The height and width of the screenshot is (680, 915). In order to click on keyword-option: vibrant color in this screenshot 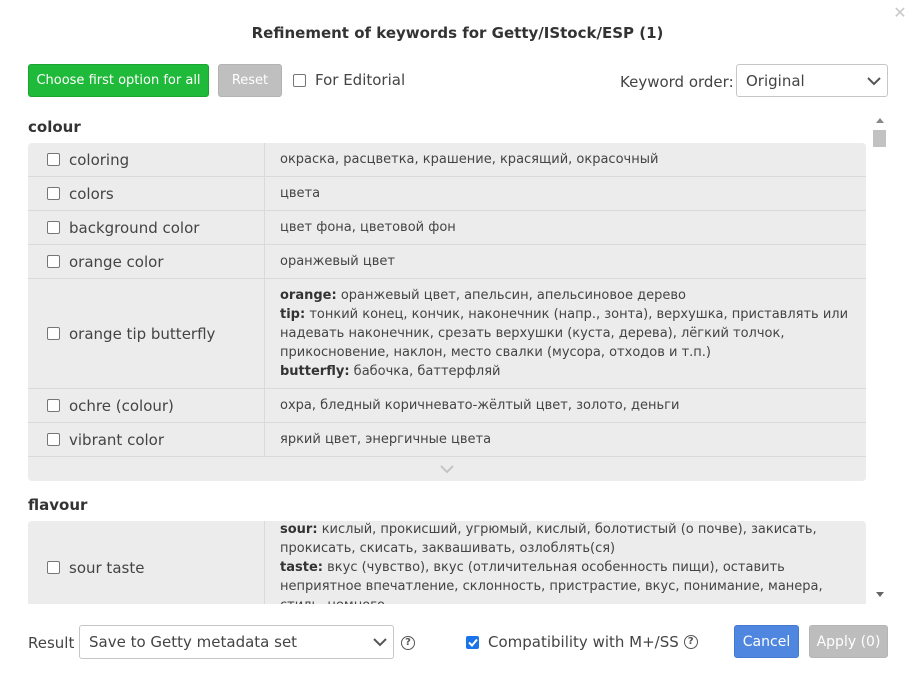, I will do `click(146, 439)`.